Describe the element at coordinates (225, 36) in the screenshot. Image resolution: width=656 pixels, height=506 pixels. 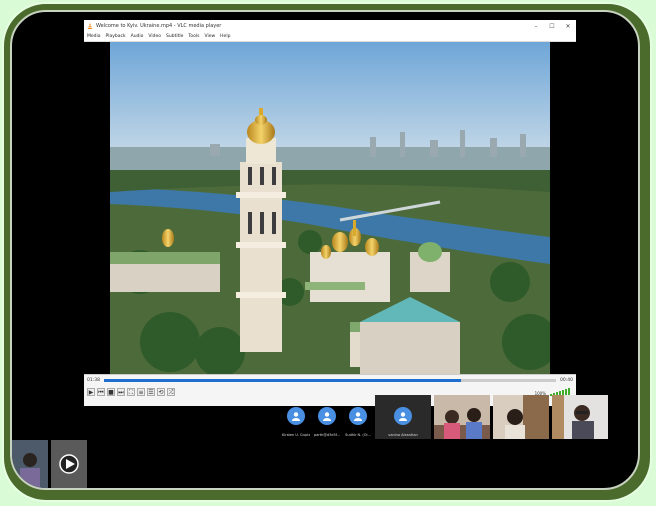
I see `menu-help: Help` at that location.